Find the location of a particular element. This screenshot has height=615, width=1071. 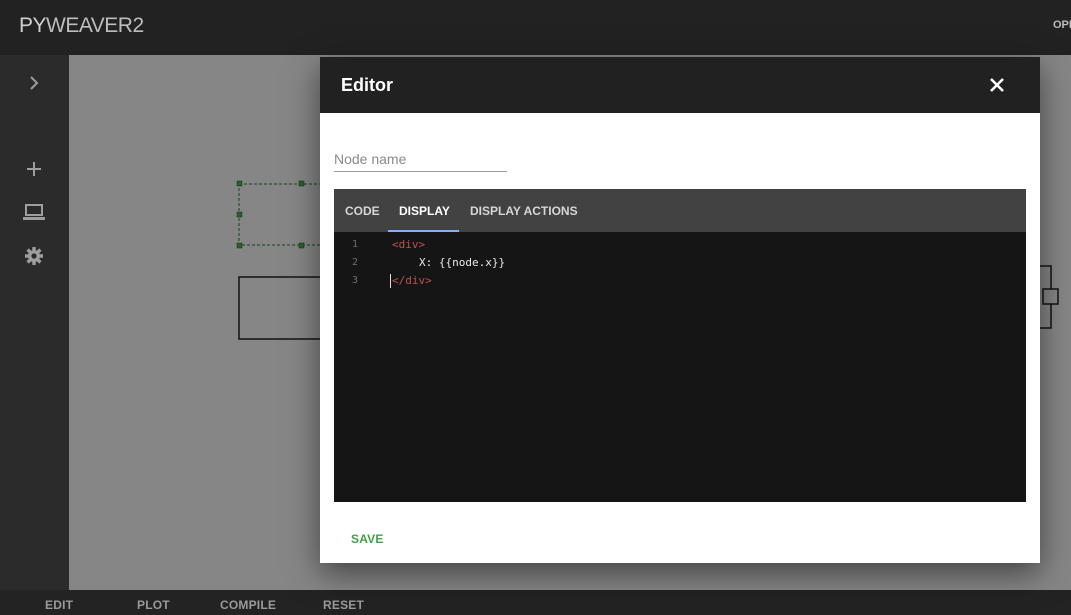

close-icon is located at coordinates (997, 85).